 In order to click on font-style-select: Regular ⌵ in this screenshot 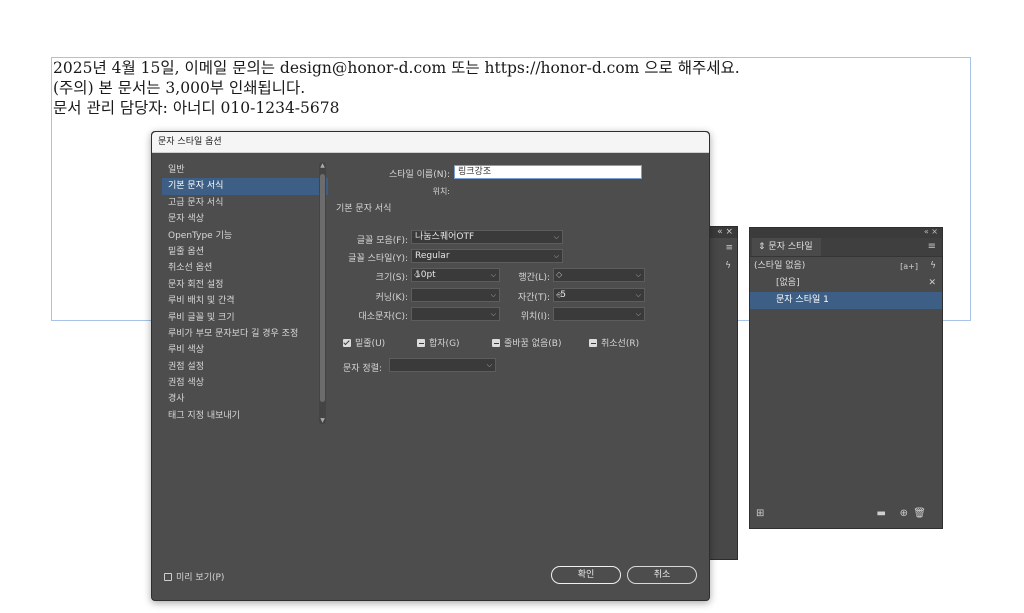, I will do `click(487, 256)`.